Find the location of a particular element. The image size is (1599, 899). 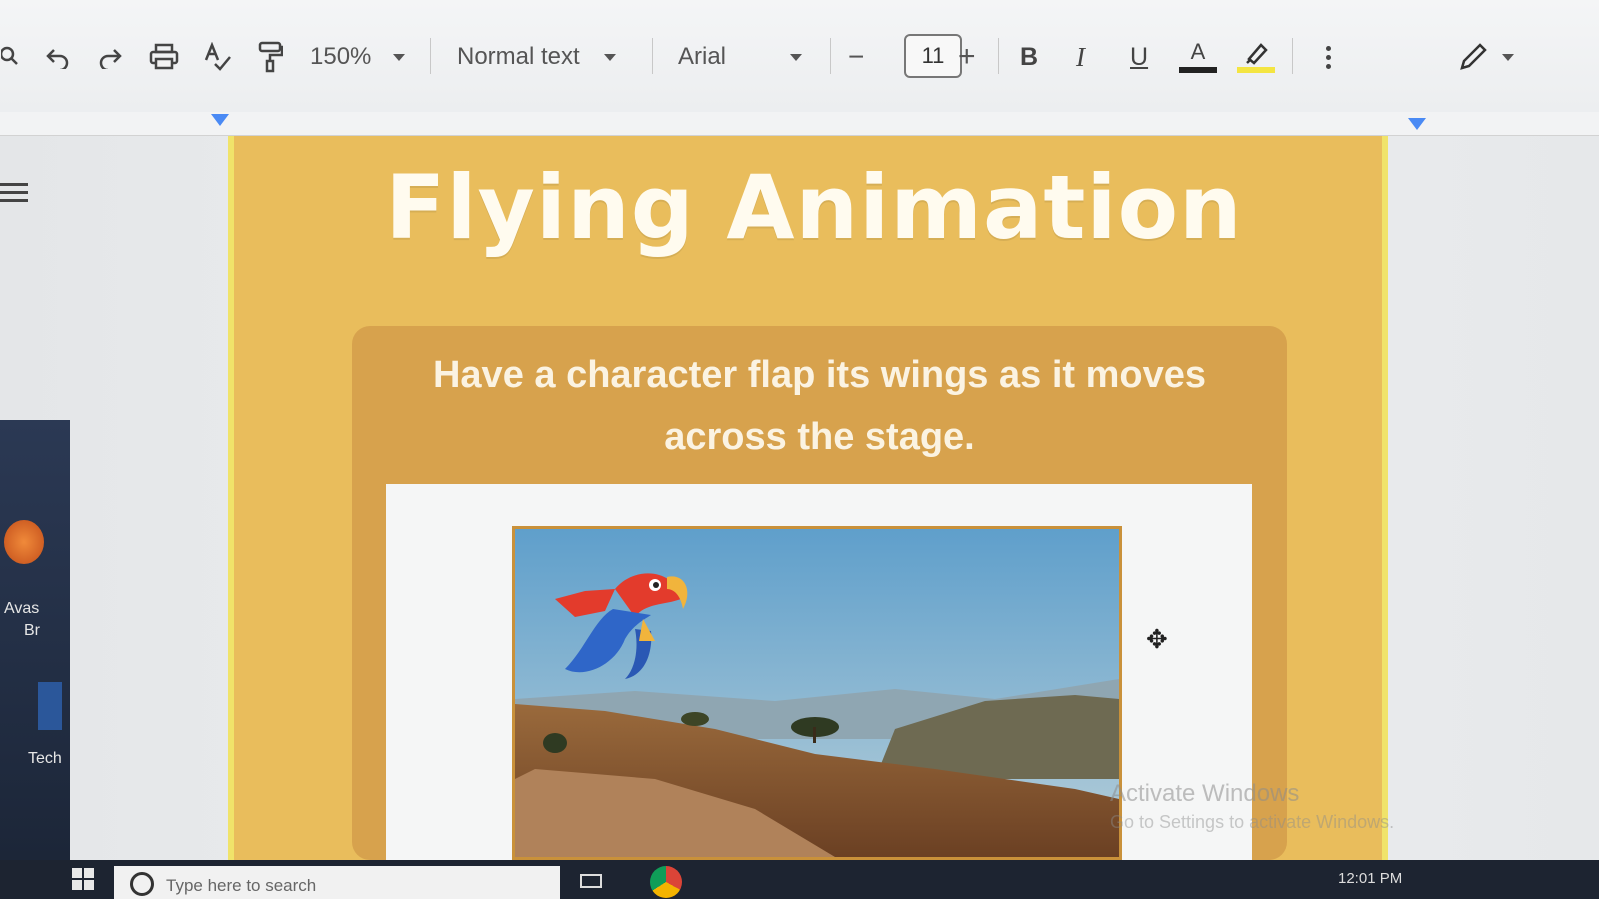

underline-button: U is located at coordinates (1139, 57).